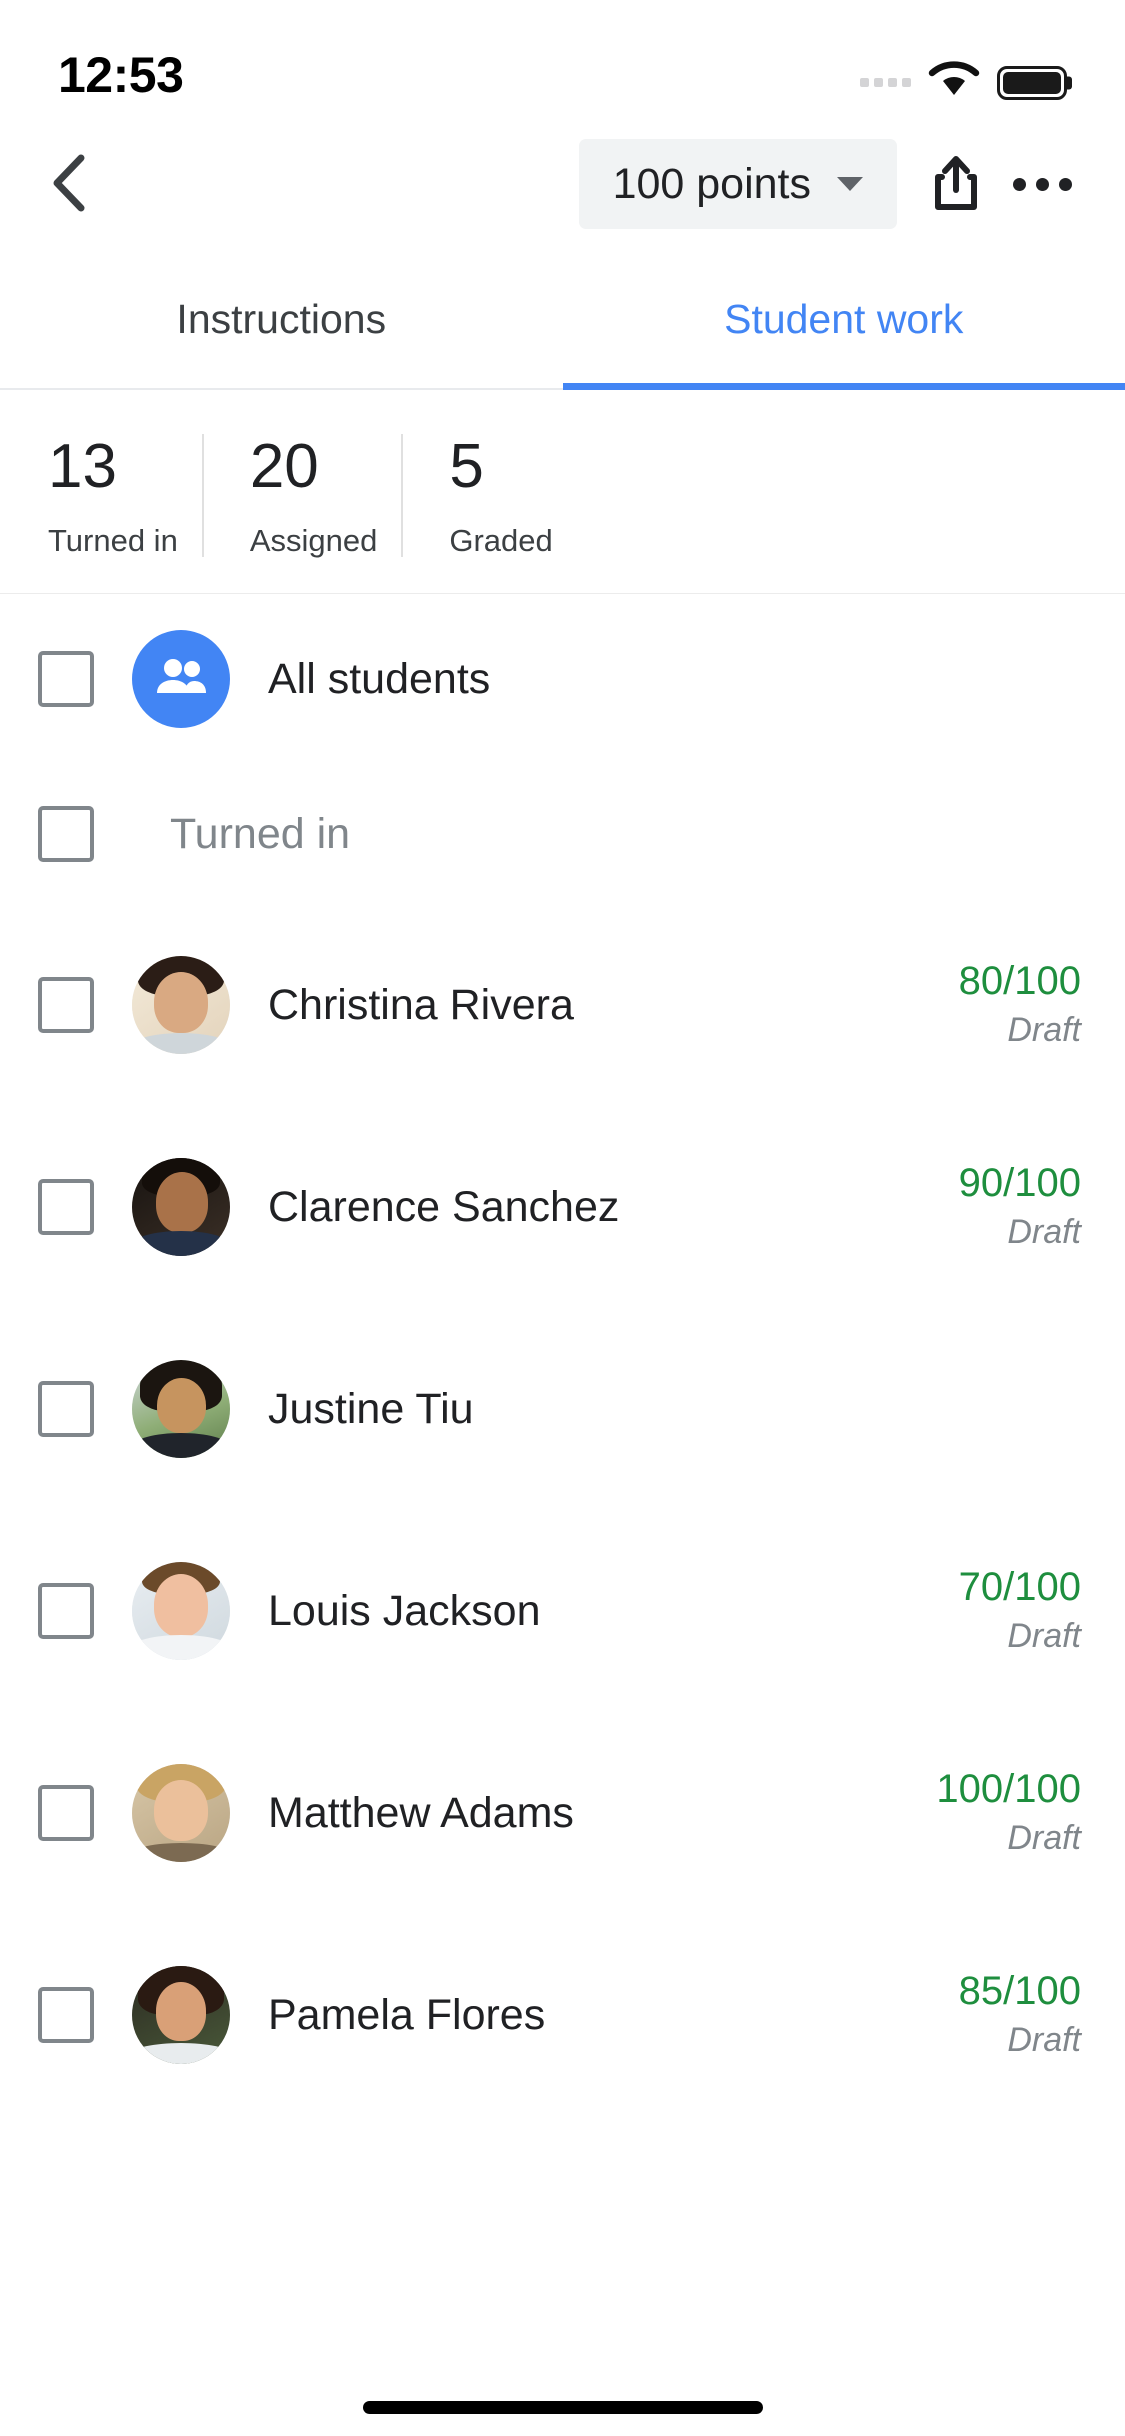 The image size is (1125, 2436). What do you see at coordinates (1020, 1207) in the screenshot?
I see `student-grade: 90/100 Draft` at bounding box center [1020, 1207].